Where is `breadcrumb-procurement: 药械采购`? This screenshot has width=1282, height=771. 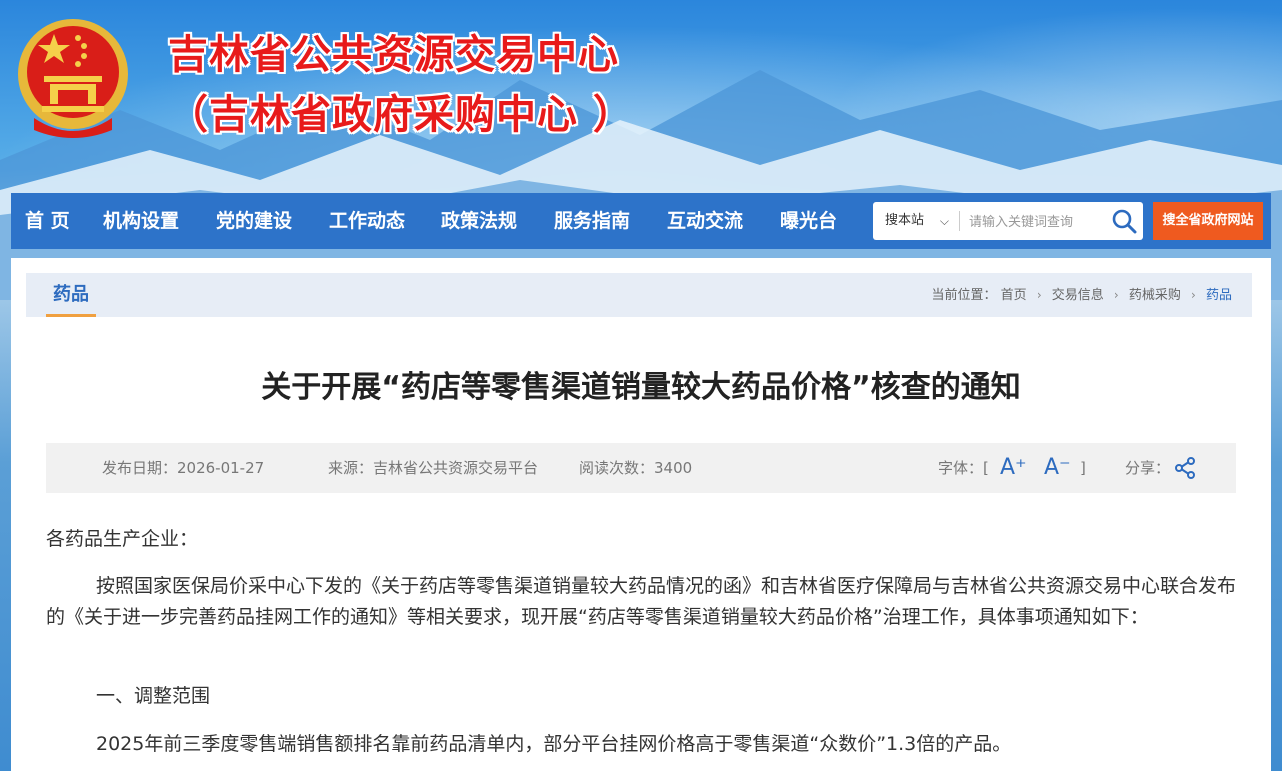 breadcrumb-procurement: 药械采购 is located at coordinates (1155, 295).